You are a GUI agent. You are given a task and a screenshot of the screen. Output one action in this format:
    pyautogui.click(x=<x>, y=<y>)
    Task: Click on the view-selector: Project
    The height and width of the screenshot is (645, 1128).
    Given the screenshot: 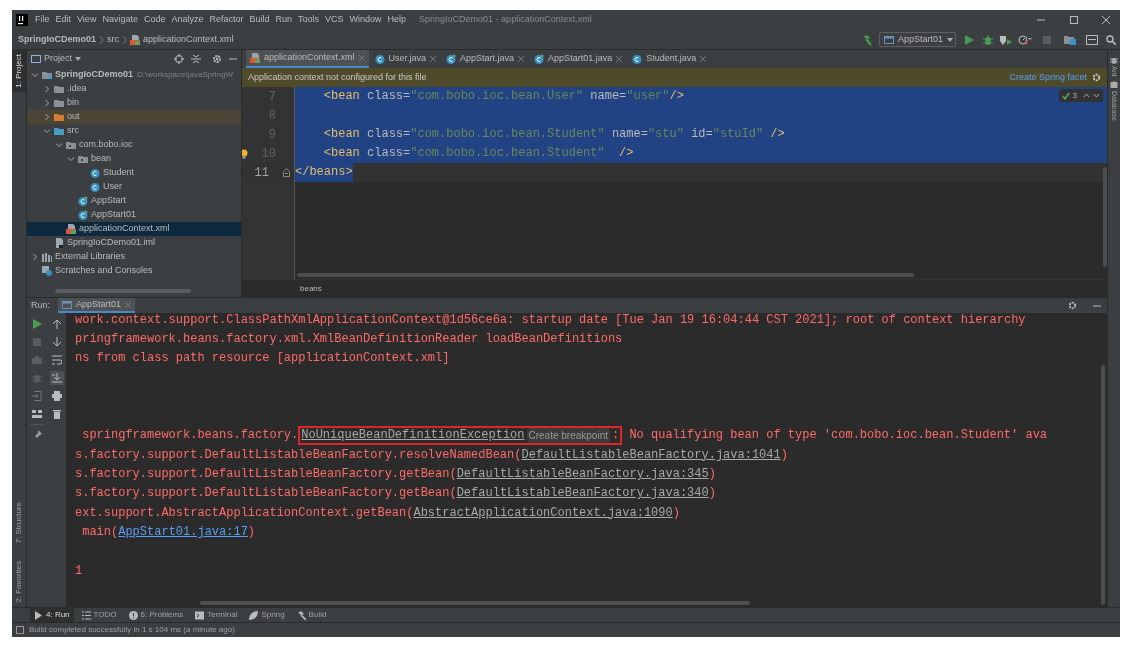 What is the action you would take?
    pyautogui.click(x=62, y=59)
    